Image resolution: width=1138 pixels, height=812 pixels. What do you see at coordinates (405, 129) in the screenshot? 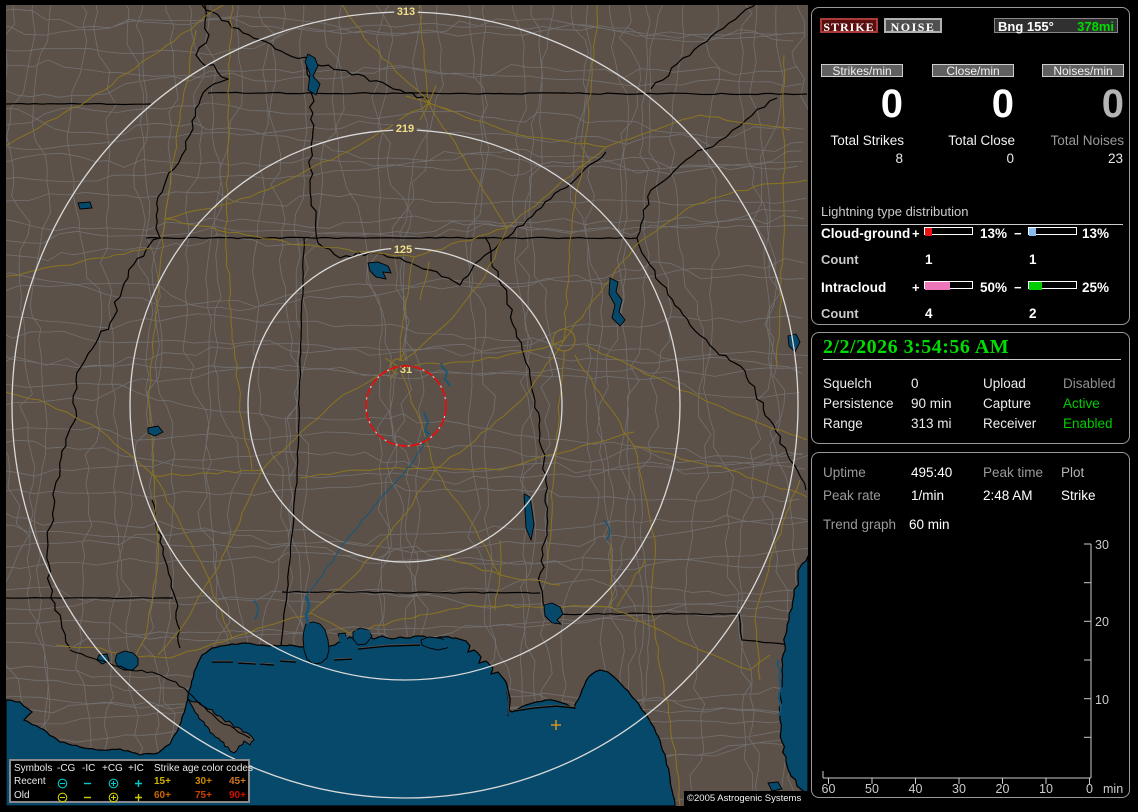
I see `svg-text: 219` at bounding box center [405, 129].